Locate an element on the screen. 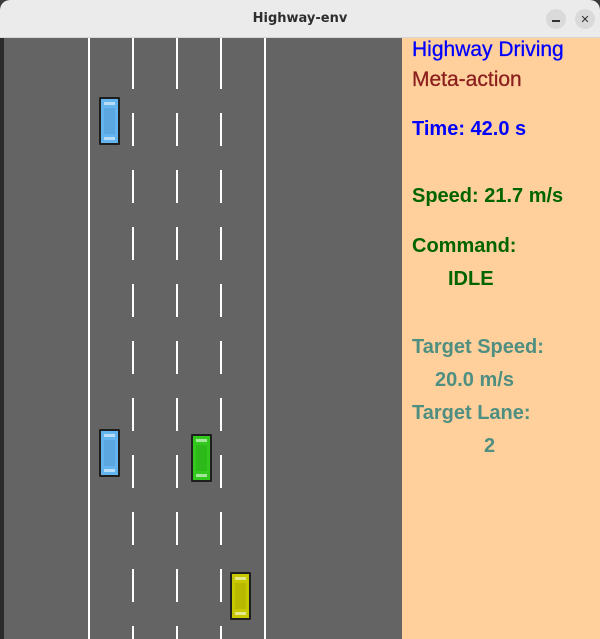  target-speed-label: Target Speed: is located at coordinates (478, 347).